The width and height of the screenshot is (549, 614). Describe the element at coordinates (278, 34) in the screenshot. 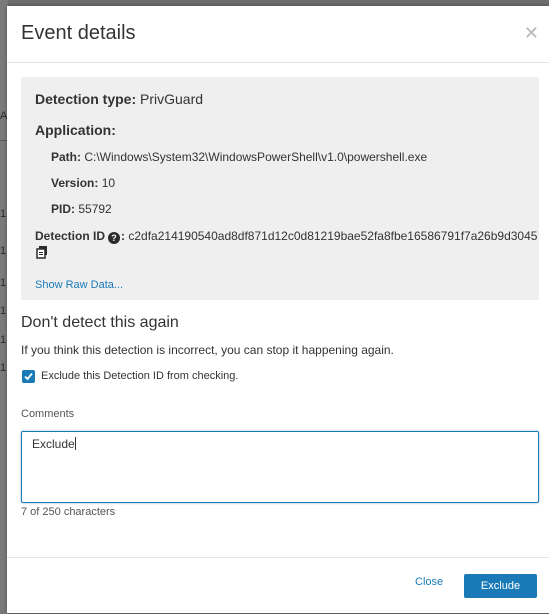

I see `dialog-header: Event details ✕` at that location.